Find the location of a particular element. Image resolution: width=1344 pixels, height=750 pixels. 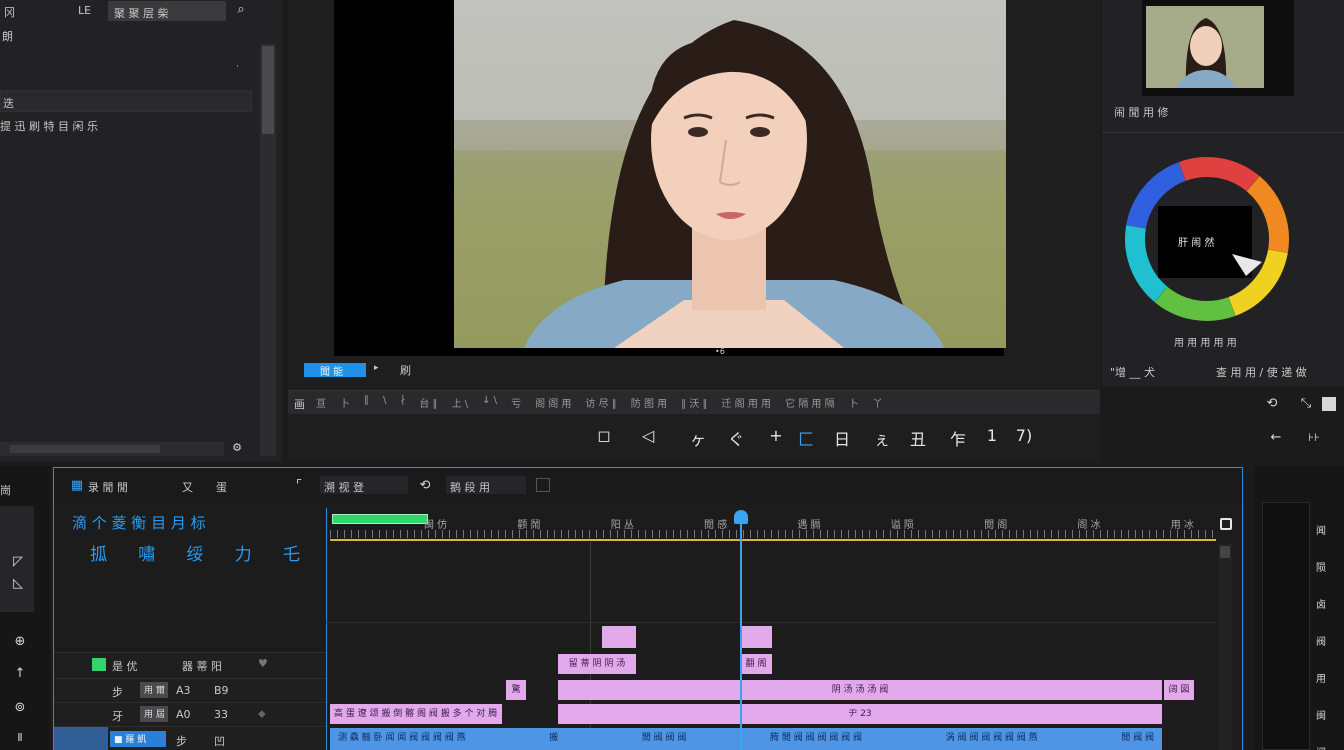

timeline-ruler-label: 用 冰 is located at coordinates (1182, 525).